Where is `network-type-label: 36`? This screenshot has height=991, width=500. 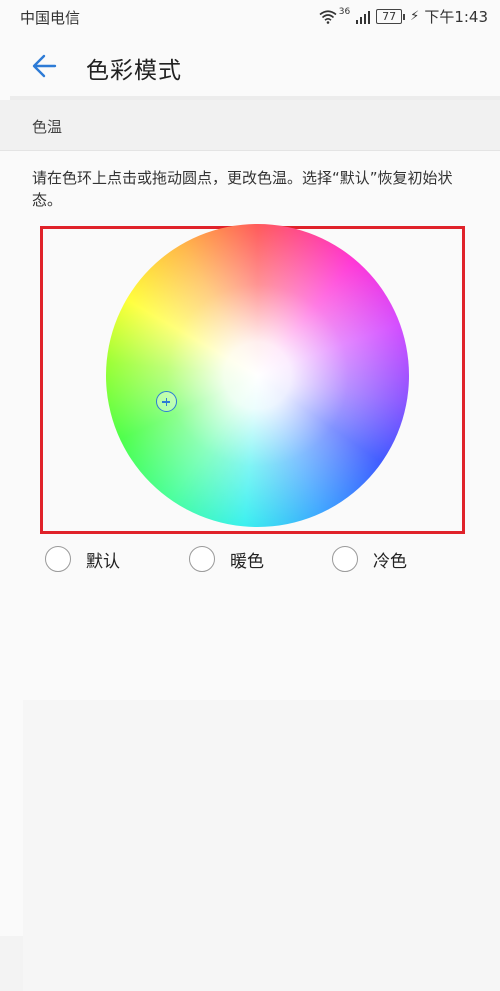 network-type-label: 36 is located at coordinates (344, 11).